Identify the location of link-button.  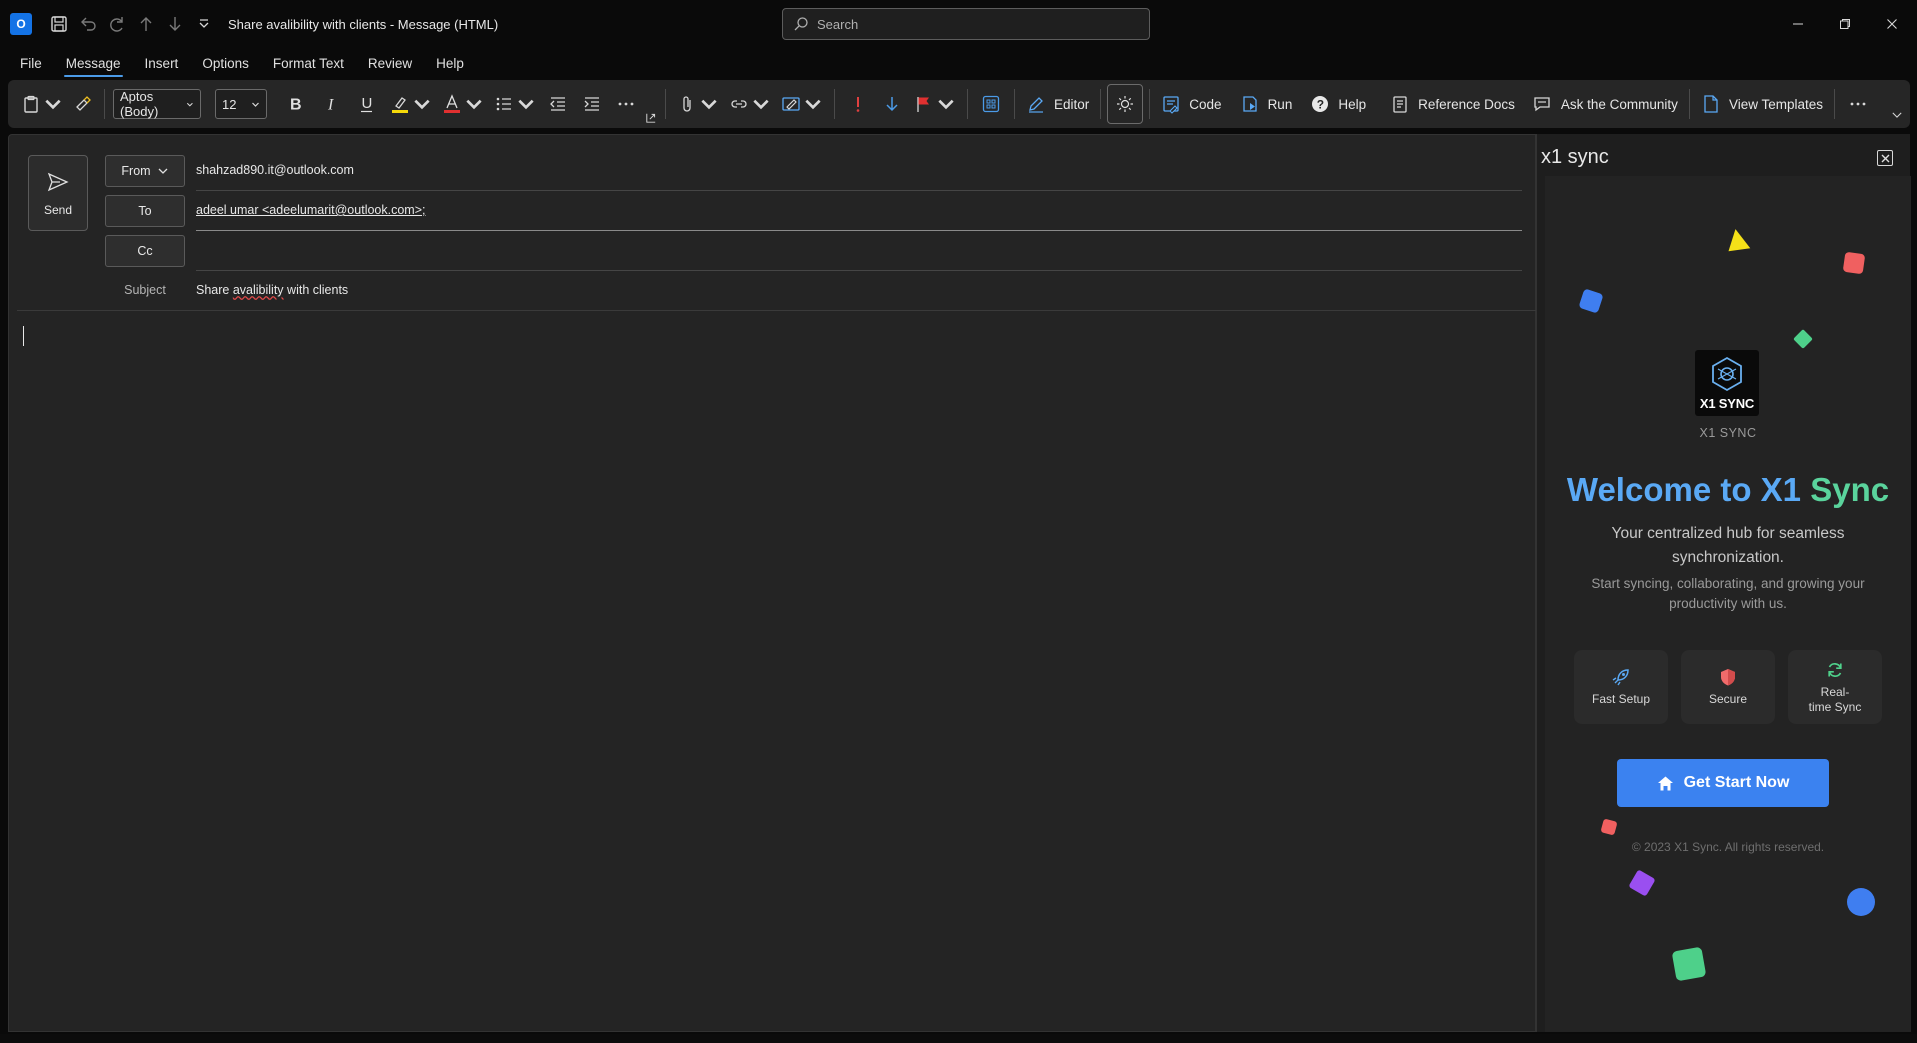
(750, 104).